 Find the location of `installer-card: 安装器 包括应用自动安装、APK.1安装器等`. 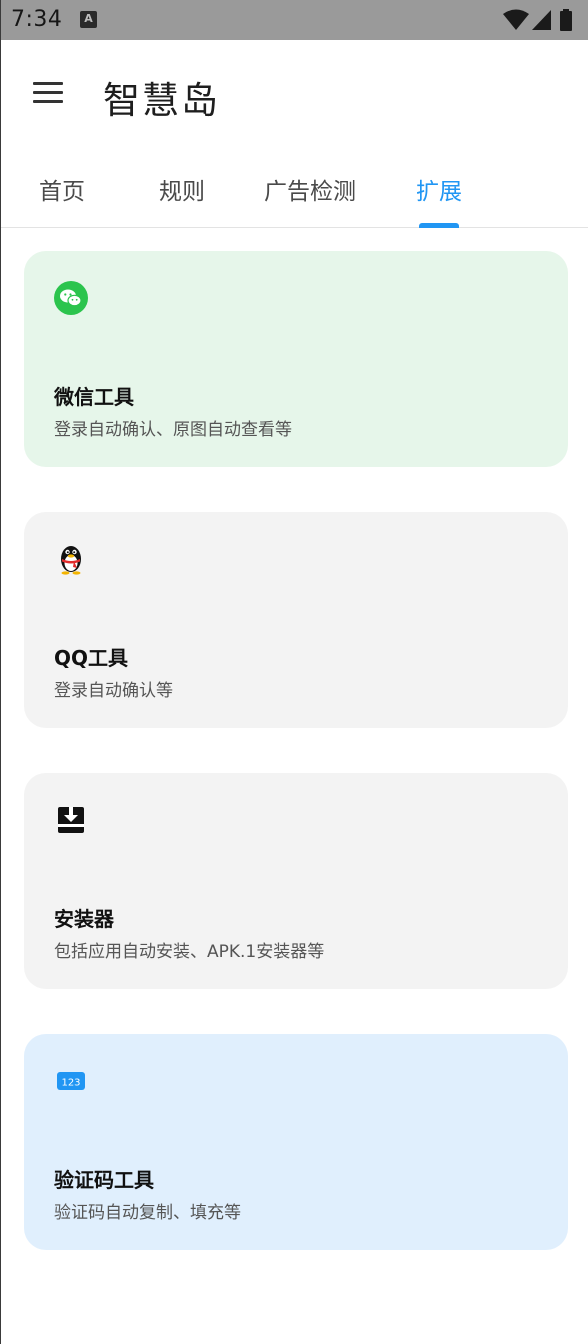

installer-card: 安装器 包括应用自动安装、APK.1安装器等 is located at coordinates (296, 881).